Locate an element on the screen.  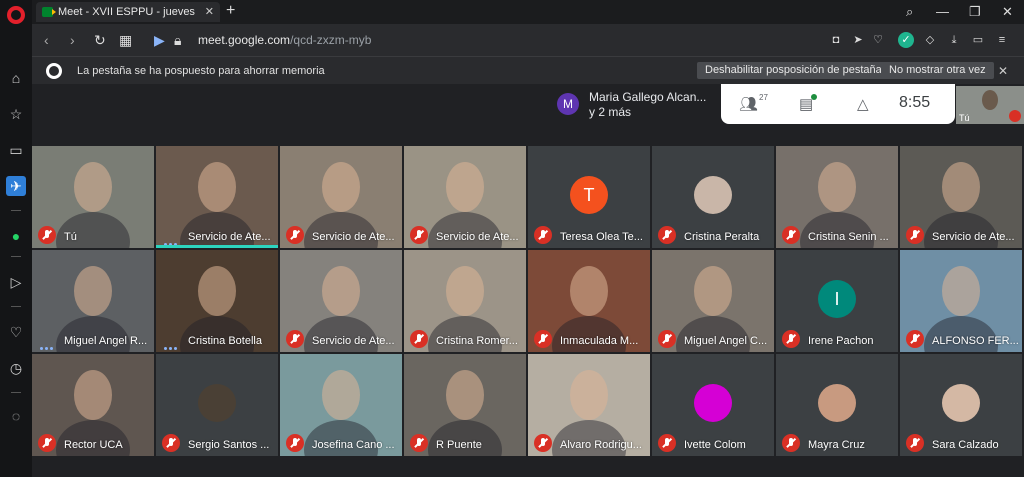
new-tab-button: + is located at coordinates (230, 11).